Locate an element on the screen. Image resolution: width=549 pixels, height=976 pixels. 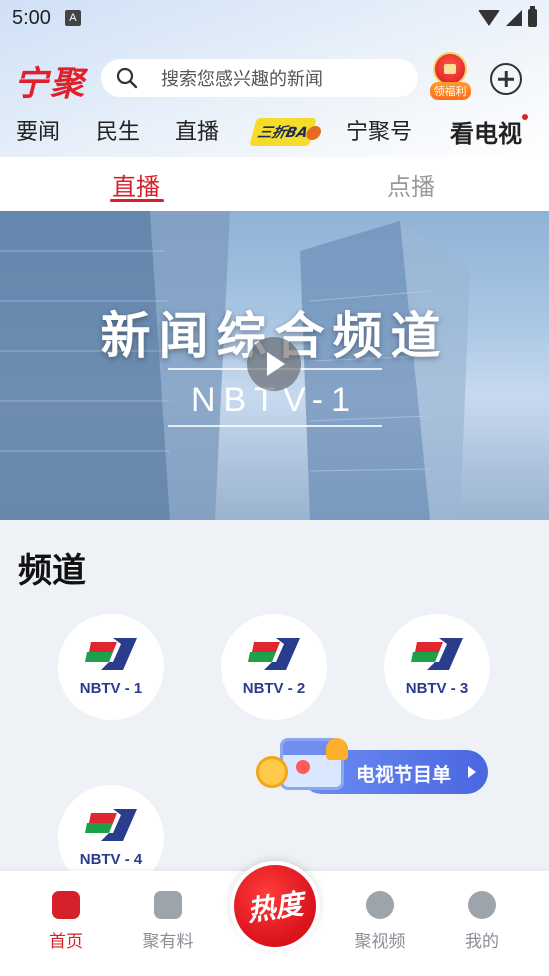
bottom-nav: 首页 聚有料 热度 聚视频 我的 is located at coordinates (274, 918).